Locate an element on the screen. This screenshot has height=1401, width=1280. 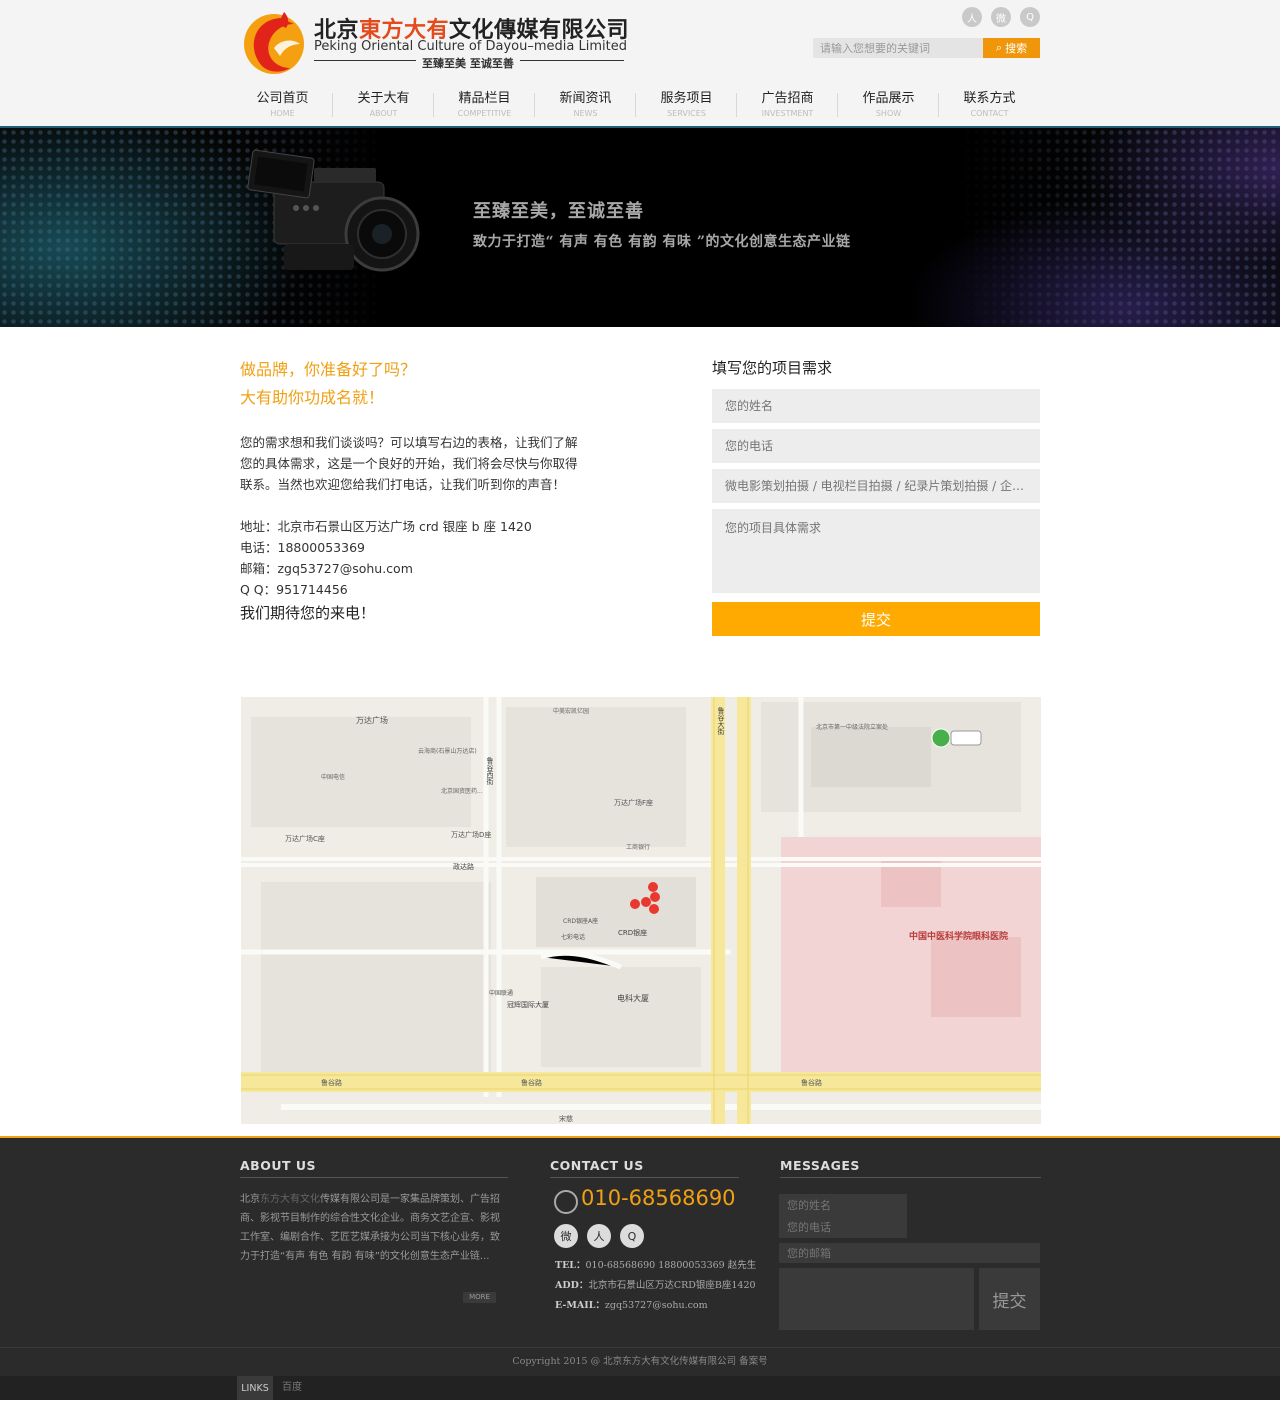
map-label: 电科大厦 is located at coordinates (633, 998).